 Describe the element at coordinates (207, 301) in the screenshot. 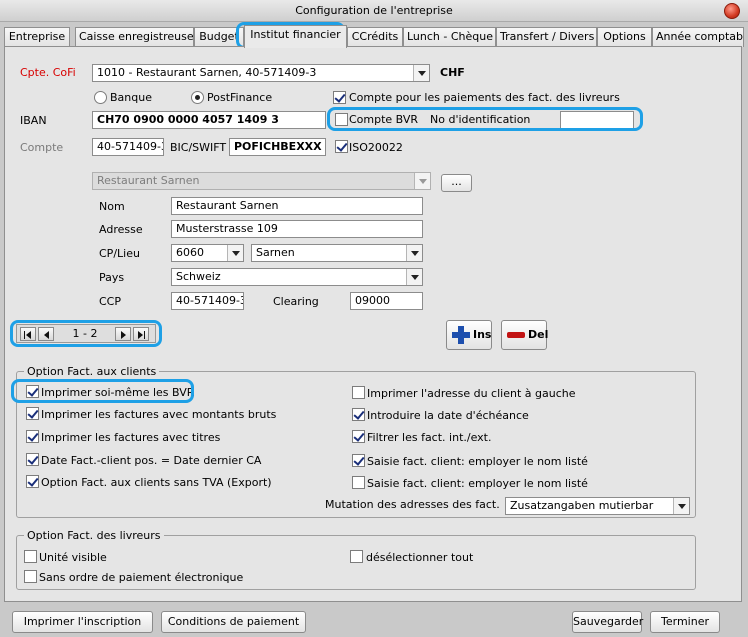

I see `ccp-input: 40-571409-3` at that location.